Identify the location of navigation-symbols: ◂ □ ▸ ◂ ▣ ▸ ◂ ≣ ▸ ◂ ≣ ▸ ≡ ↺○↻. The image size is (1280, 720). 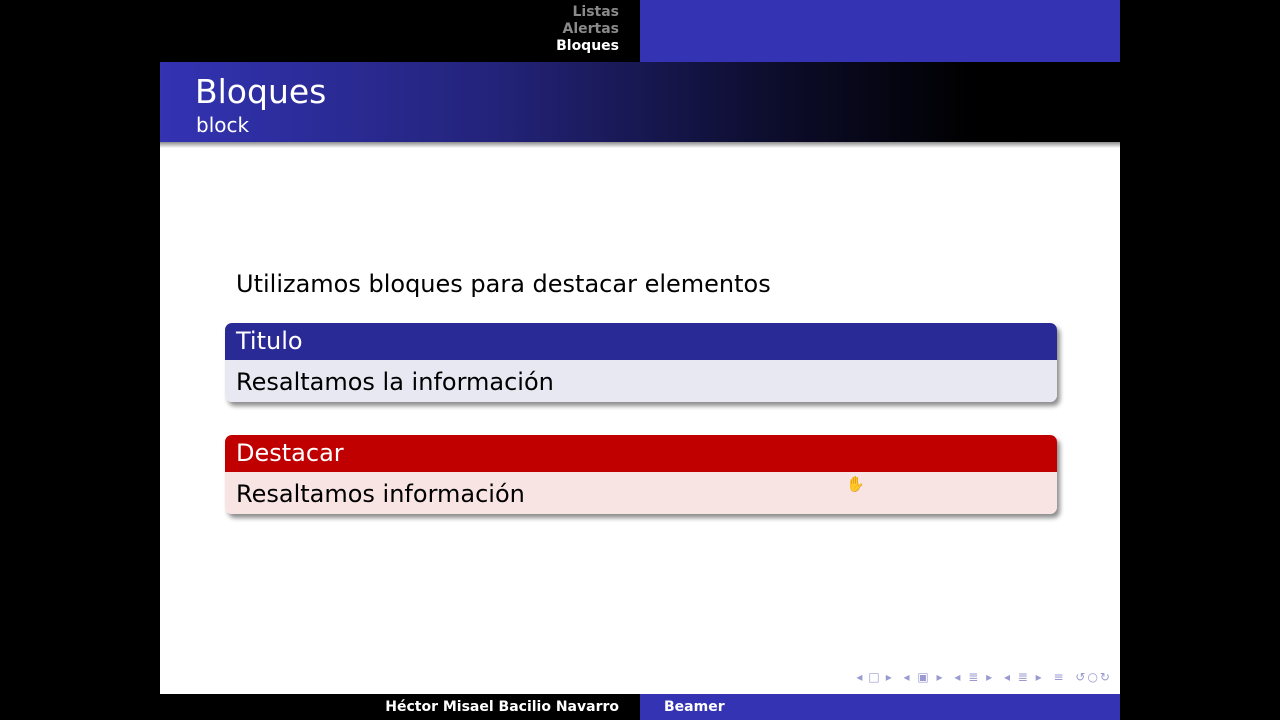
(982, 677).